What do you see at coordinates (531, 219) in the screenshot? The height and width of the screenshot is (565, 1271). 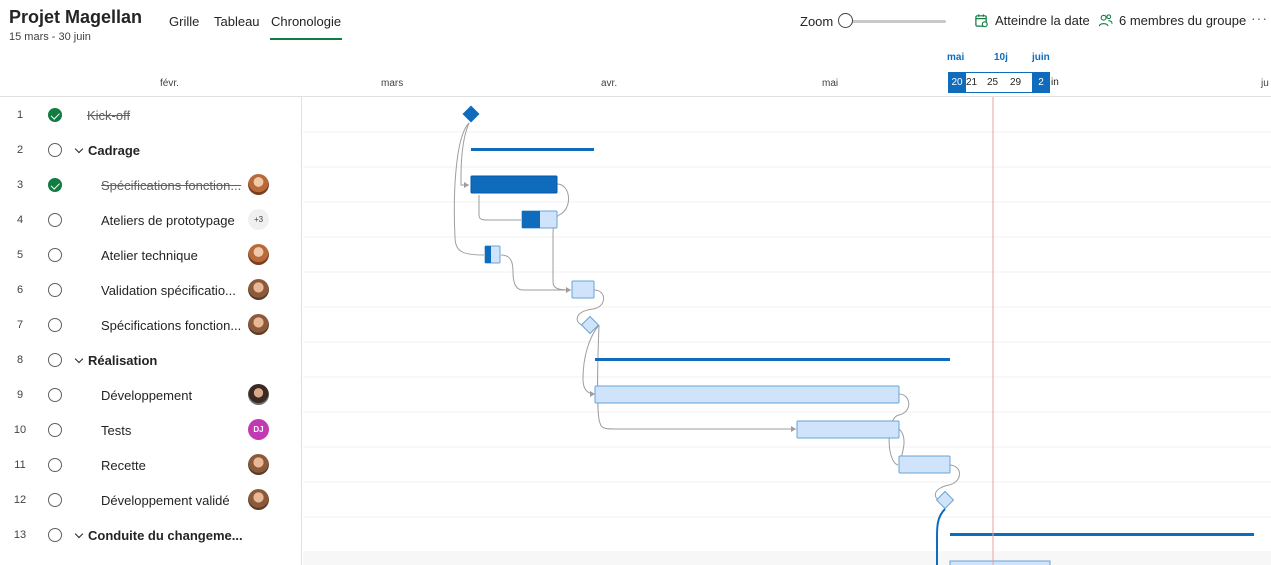 I see `task-bar-progress` at bounding box center [531, 219].